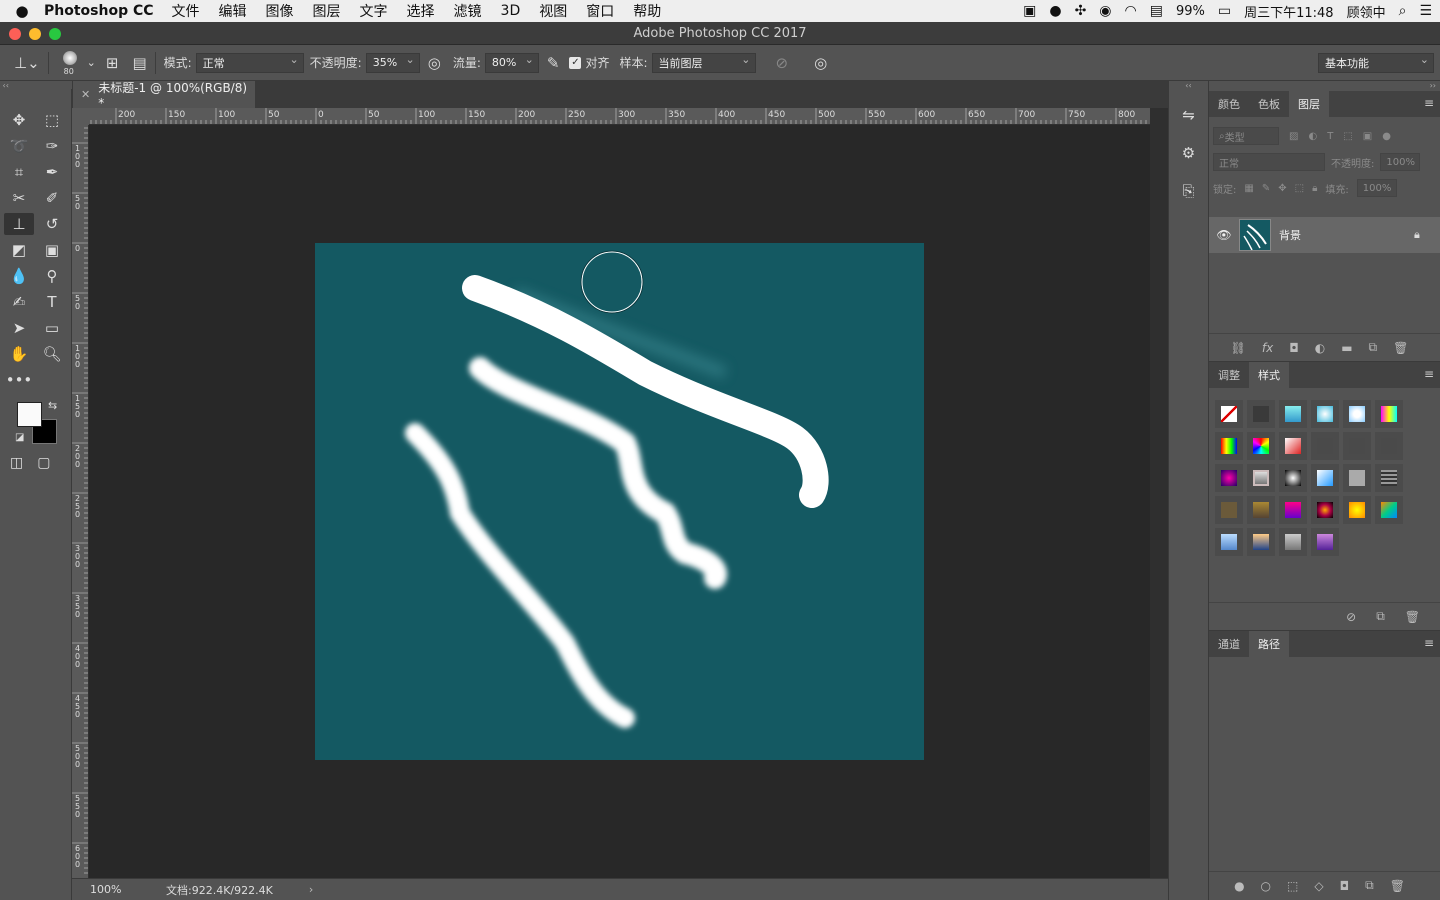  I want to click on brush-tool-icon: ✐, so click(52, 198).